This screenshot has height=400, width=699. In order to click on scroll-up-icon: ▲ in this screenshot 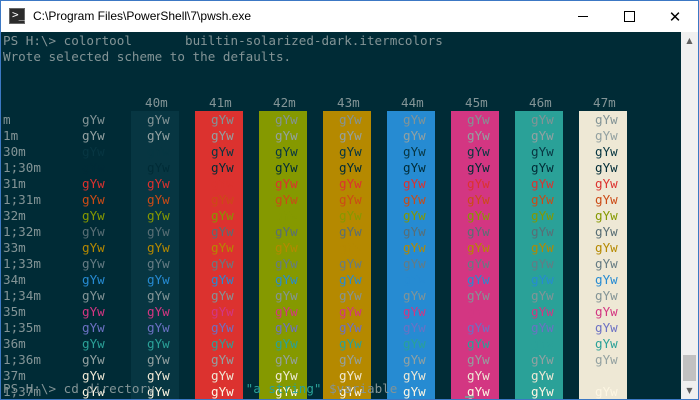, I will do `click(689, 40)`.